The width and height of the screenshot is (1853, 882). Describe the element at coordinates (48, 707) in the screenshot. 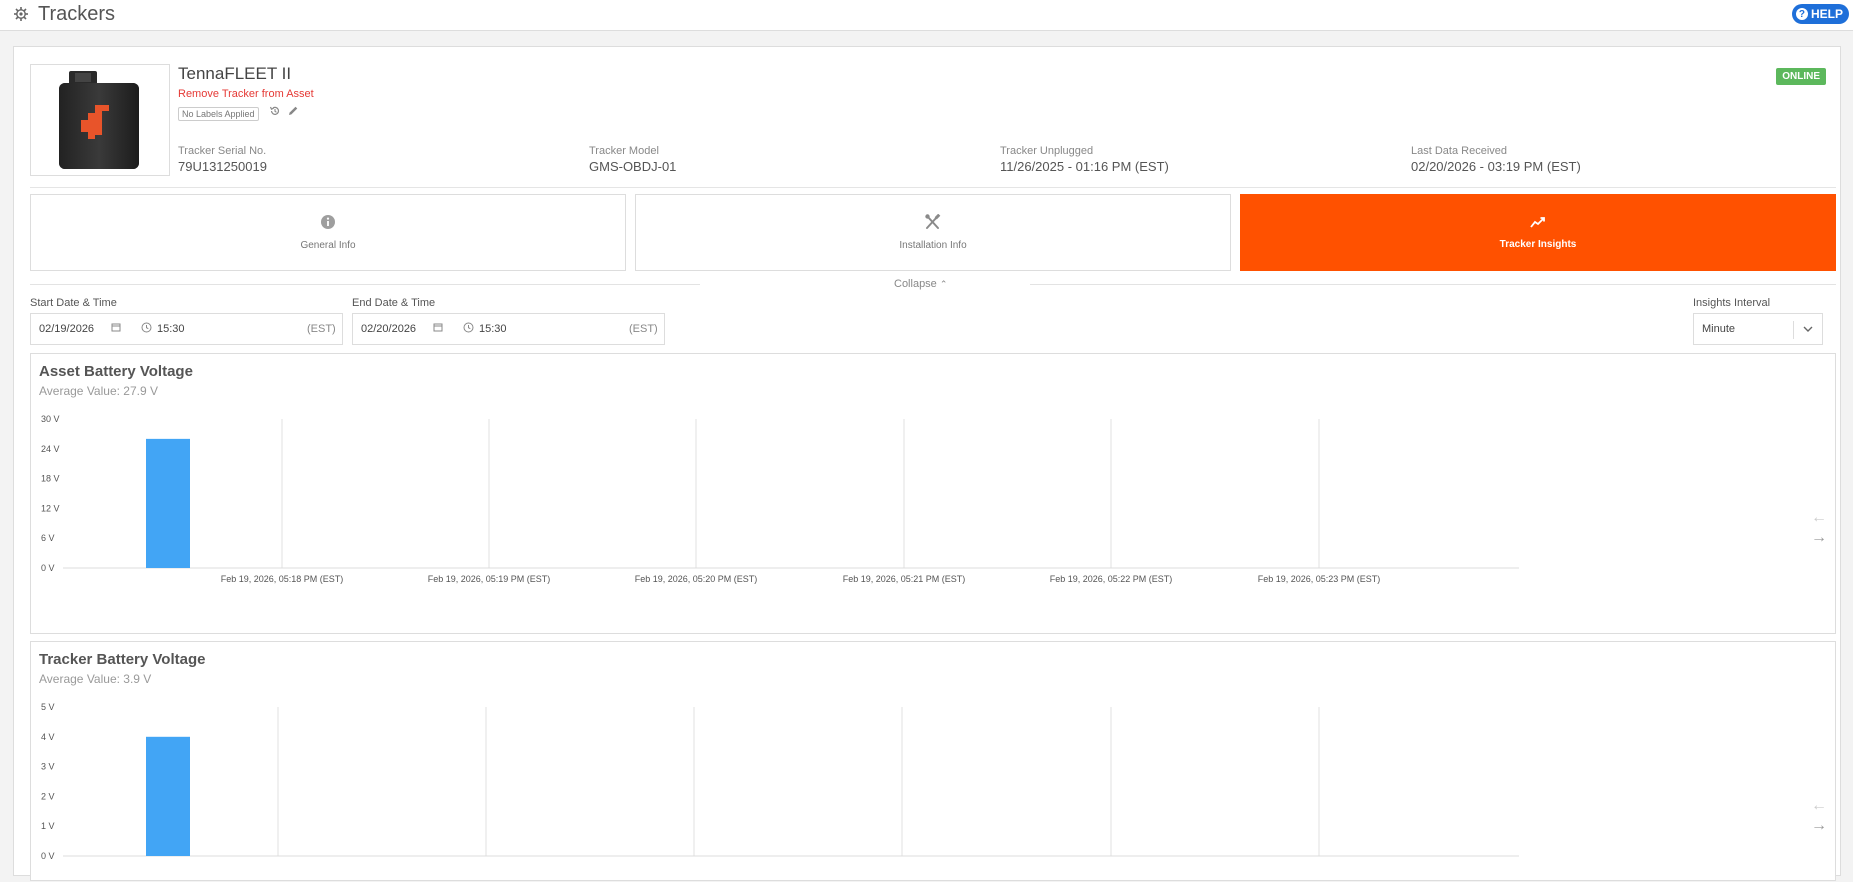

I see `y-tick-label: 5 V` at that location.